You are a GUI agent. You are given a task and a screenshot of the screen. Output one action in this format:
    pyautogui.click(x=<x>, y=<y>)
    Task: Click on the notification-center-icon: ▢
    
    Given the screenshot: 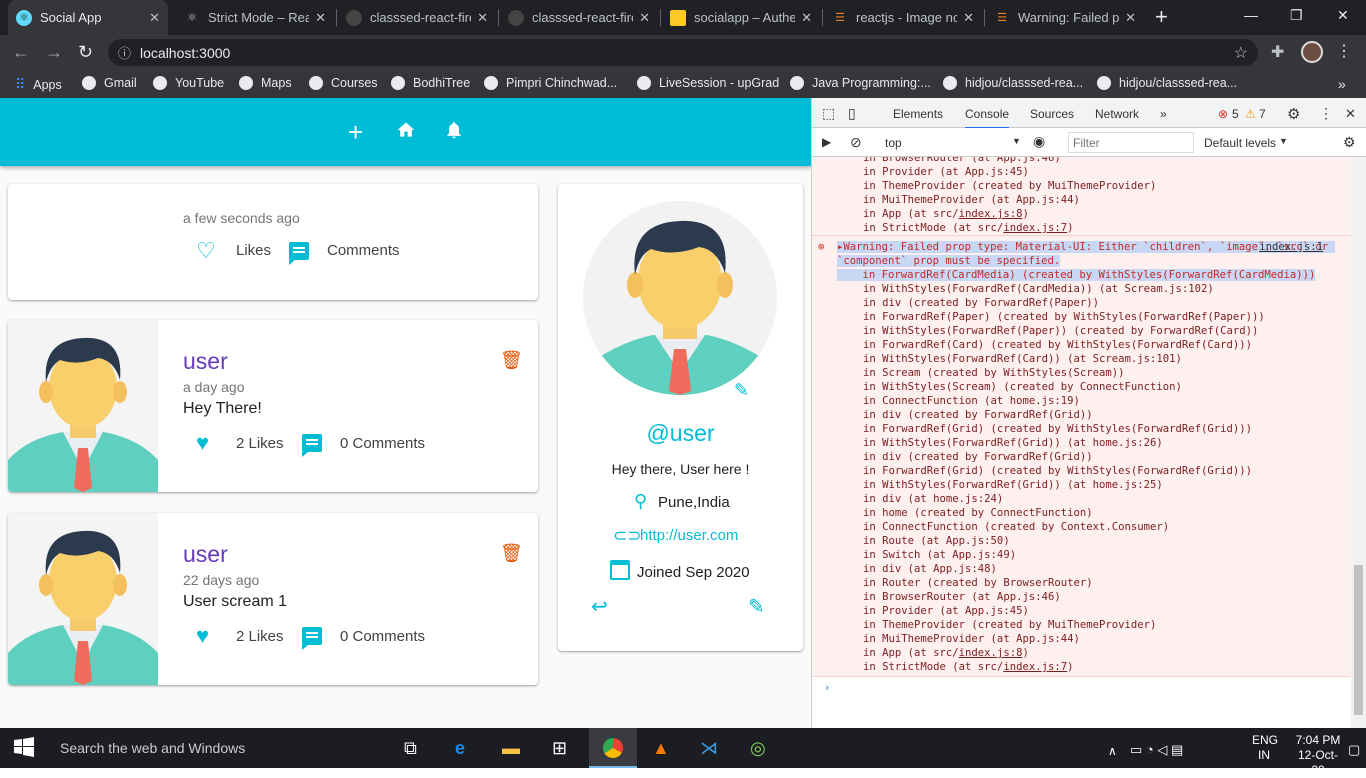 What is the action you would take?
    pyautogui.click(x=1354, y=750)
    